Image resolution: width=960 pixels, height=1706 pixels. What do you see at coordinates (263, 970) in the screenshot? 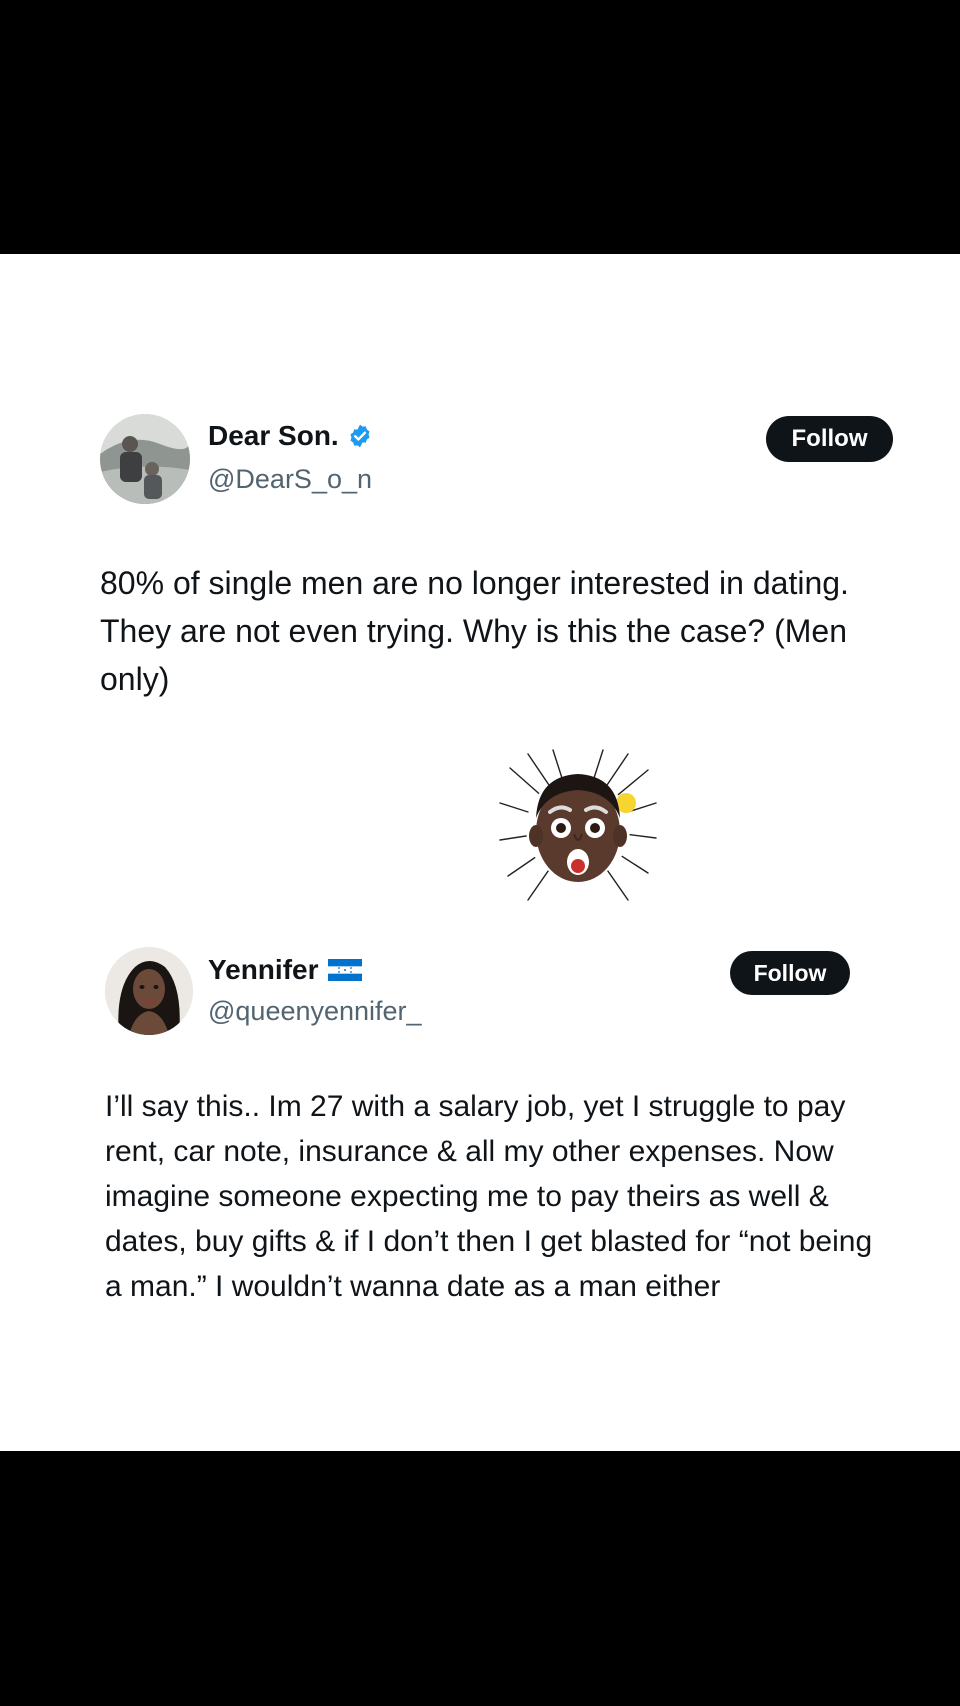
I see `tweet2-display-name: Yennifer` at bounding box center [263, 970].